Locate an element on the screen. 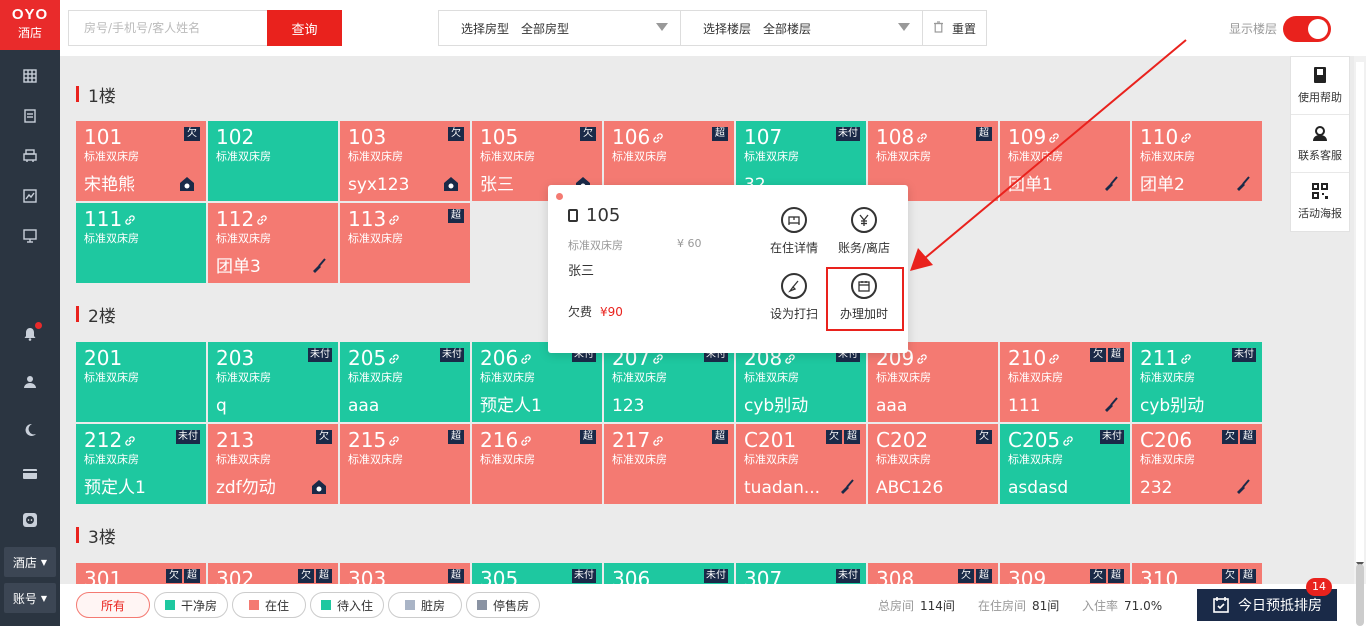 This screenshot has width=1366, height=626. poster-button: 活动海报 is located at coordinates (1320, 202).